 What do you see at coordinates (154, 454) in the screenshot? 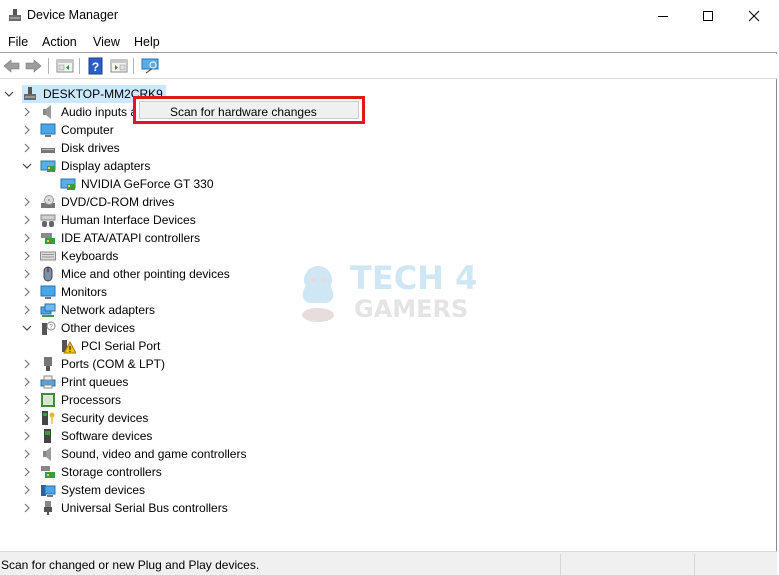
I see `tree-item-label: Sound, video and game controllers` at bounding box center [154, 454].